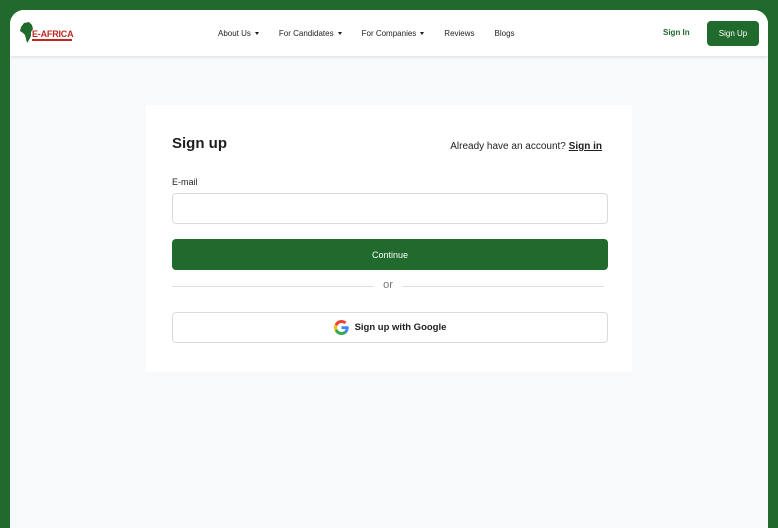  Describe the element at coordinates (388, 285) in the screenshot. I see `divider-or-text: or` at that location.